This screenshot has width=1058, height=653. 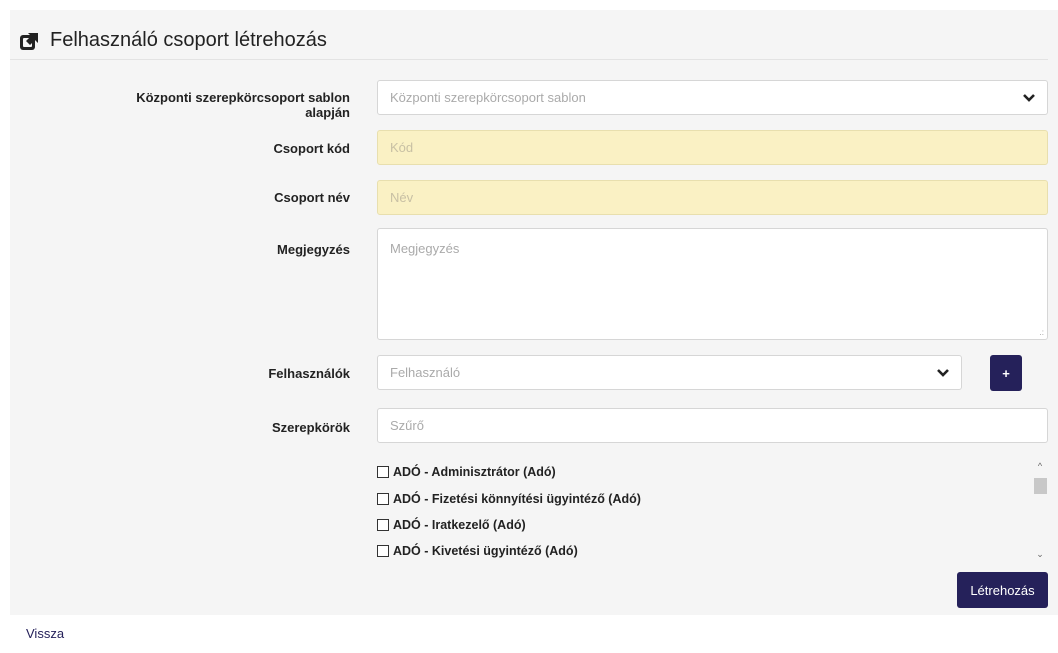 What do you see at coordinates (1002, 590) in the screenshot?
I see `create-button: Létrehozás` at bounding box center [1002, 590].